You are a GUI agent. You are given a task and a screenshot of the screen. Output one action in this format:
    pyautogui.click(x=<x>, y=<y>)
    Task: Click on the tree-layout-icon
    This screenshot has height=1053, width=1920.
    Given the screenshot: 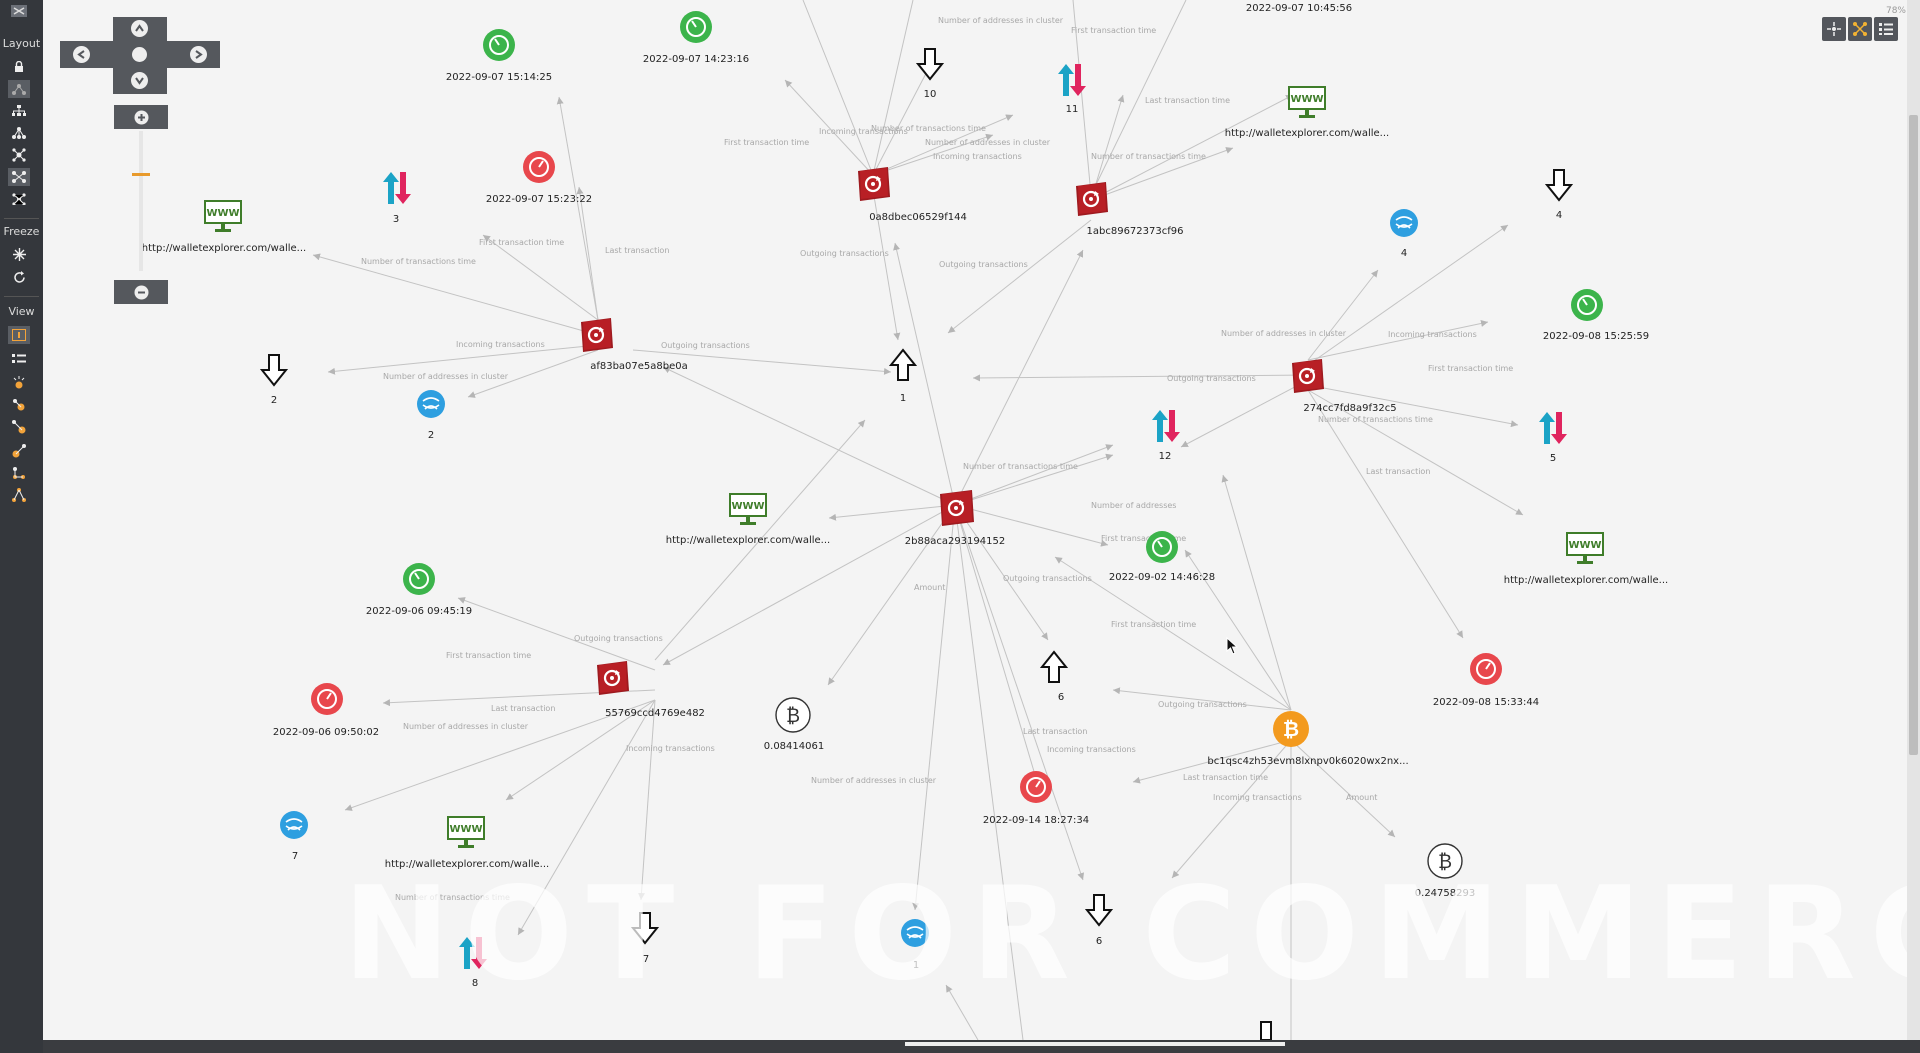 What is the action you would take?
    pyautogui.click(x=19, y=133)
    